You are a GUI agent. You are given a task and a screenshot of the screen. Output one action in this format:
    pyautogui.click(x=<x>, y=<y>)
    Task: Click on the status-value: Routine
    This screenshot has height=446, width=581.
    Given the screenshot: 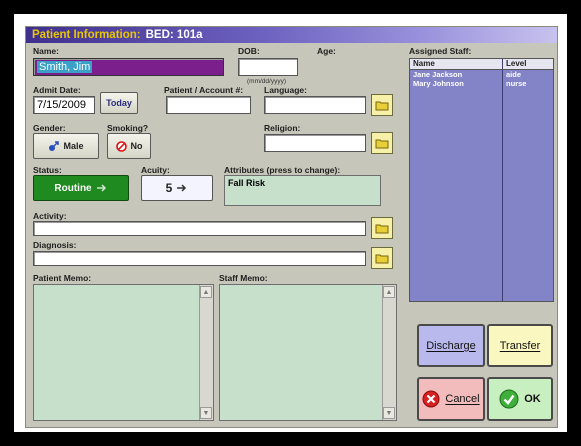 What is the action you would take?
    pyautogui.click(x=73, y=188)
    